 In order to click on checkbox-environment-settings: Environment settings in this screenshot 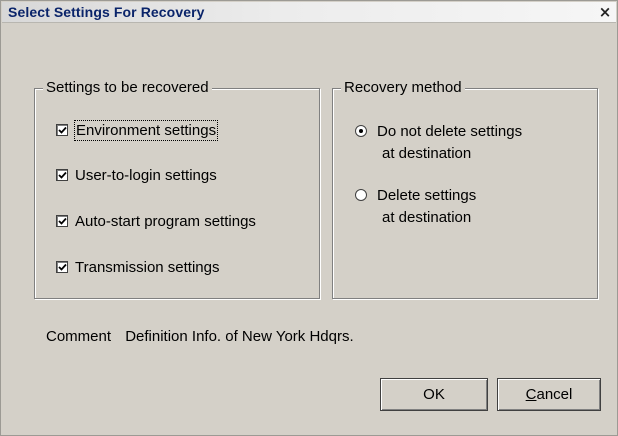, I will do `click(137, 130)`.